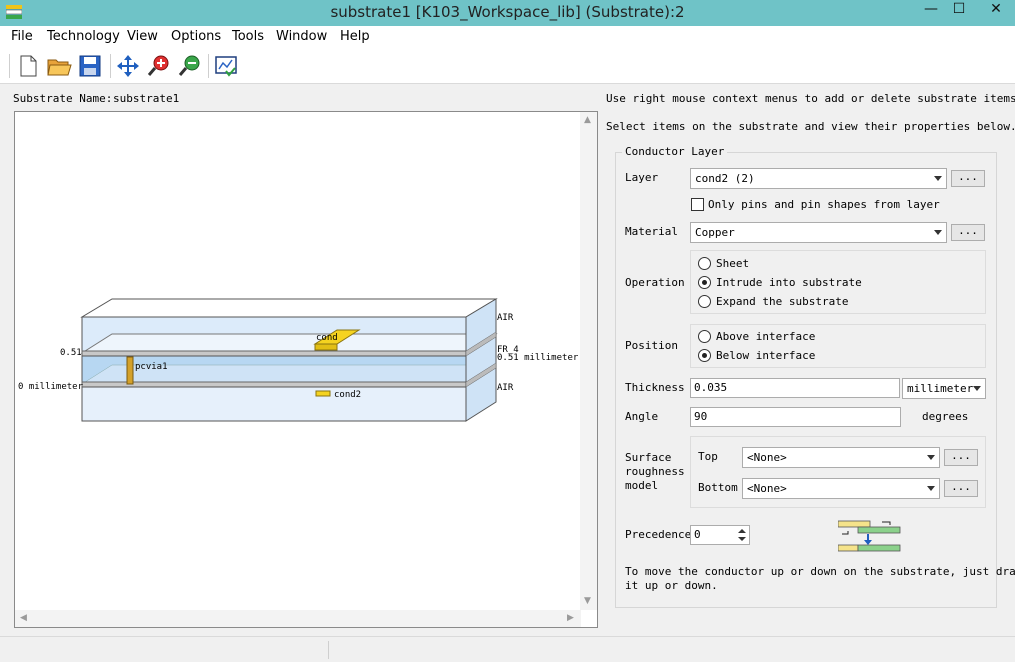 This screenshot has height=662, width=1015. I want to click on spin-arrows-icon, so click(742, 535).